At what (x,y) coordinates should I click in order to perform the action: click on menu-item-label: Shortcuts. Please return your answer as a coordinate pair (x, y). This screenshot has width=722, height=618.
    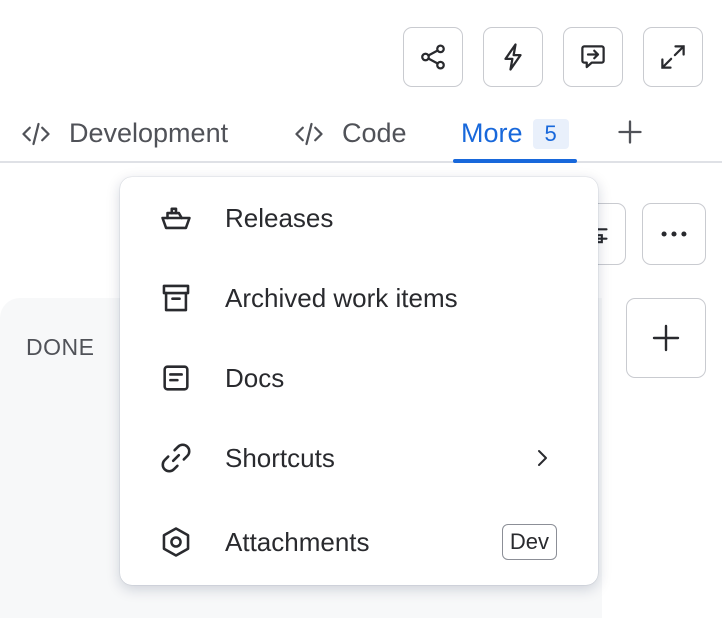
    Looking at the image, I should click on (280, 457).